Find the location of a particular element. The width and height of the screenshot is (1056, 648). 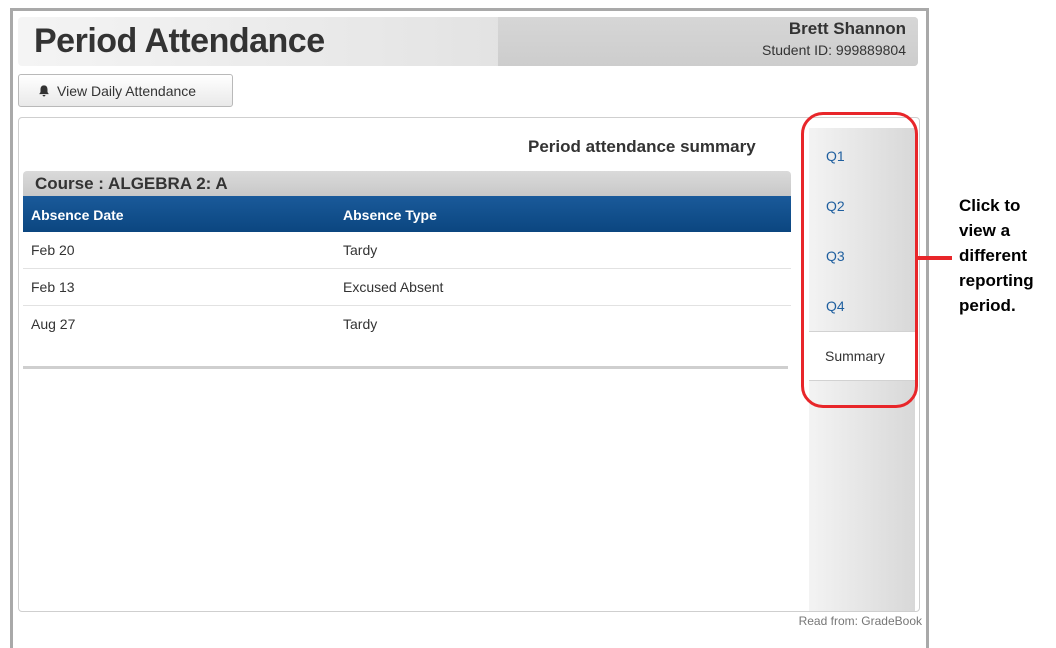

course-header: Course : ALGEBRA 2: A is located at coordinates (407, 183).